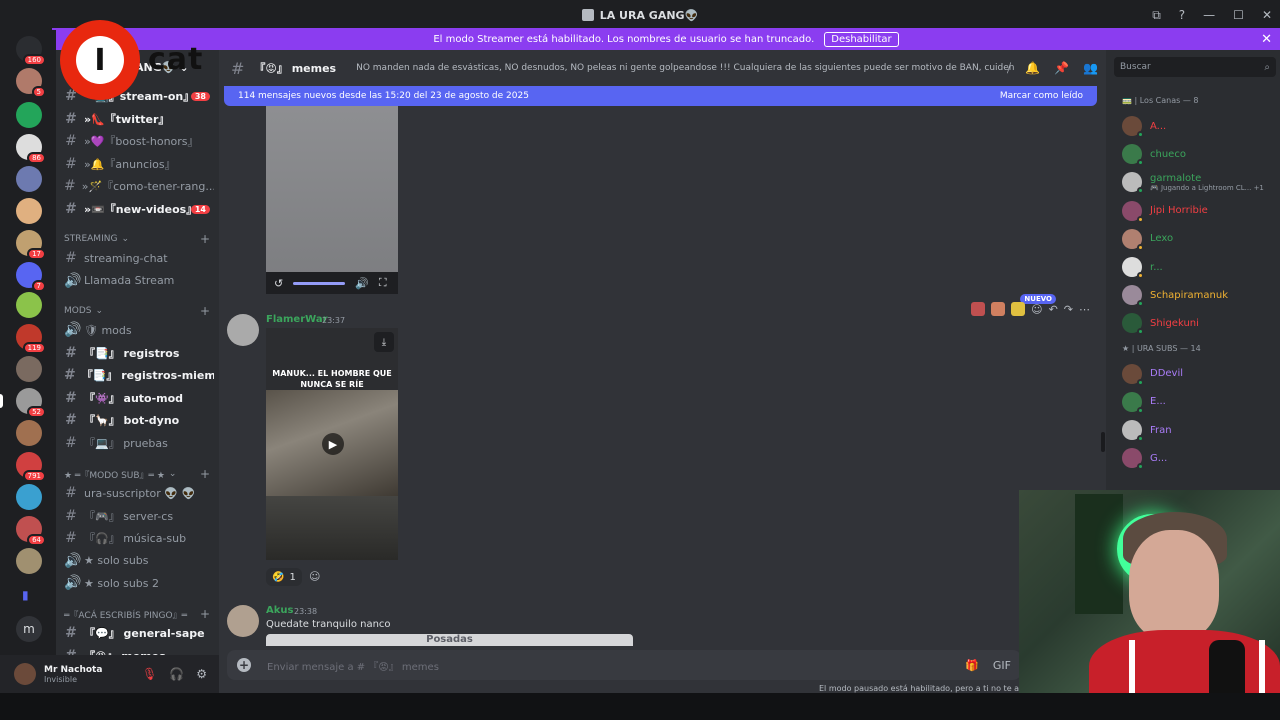 The image size is (1280, 720). Describe the element at coordinates (449, 640) in the screenshot. I see `link-embed: Posadas` at that location.